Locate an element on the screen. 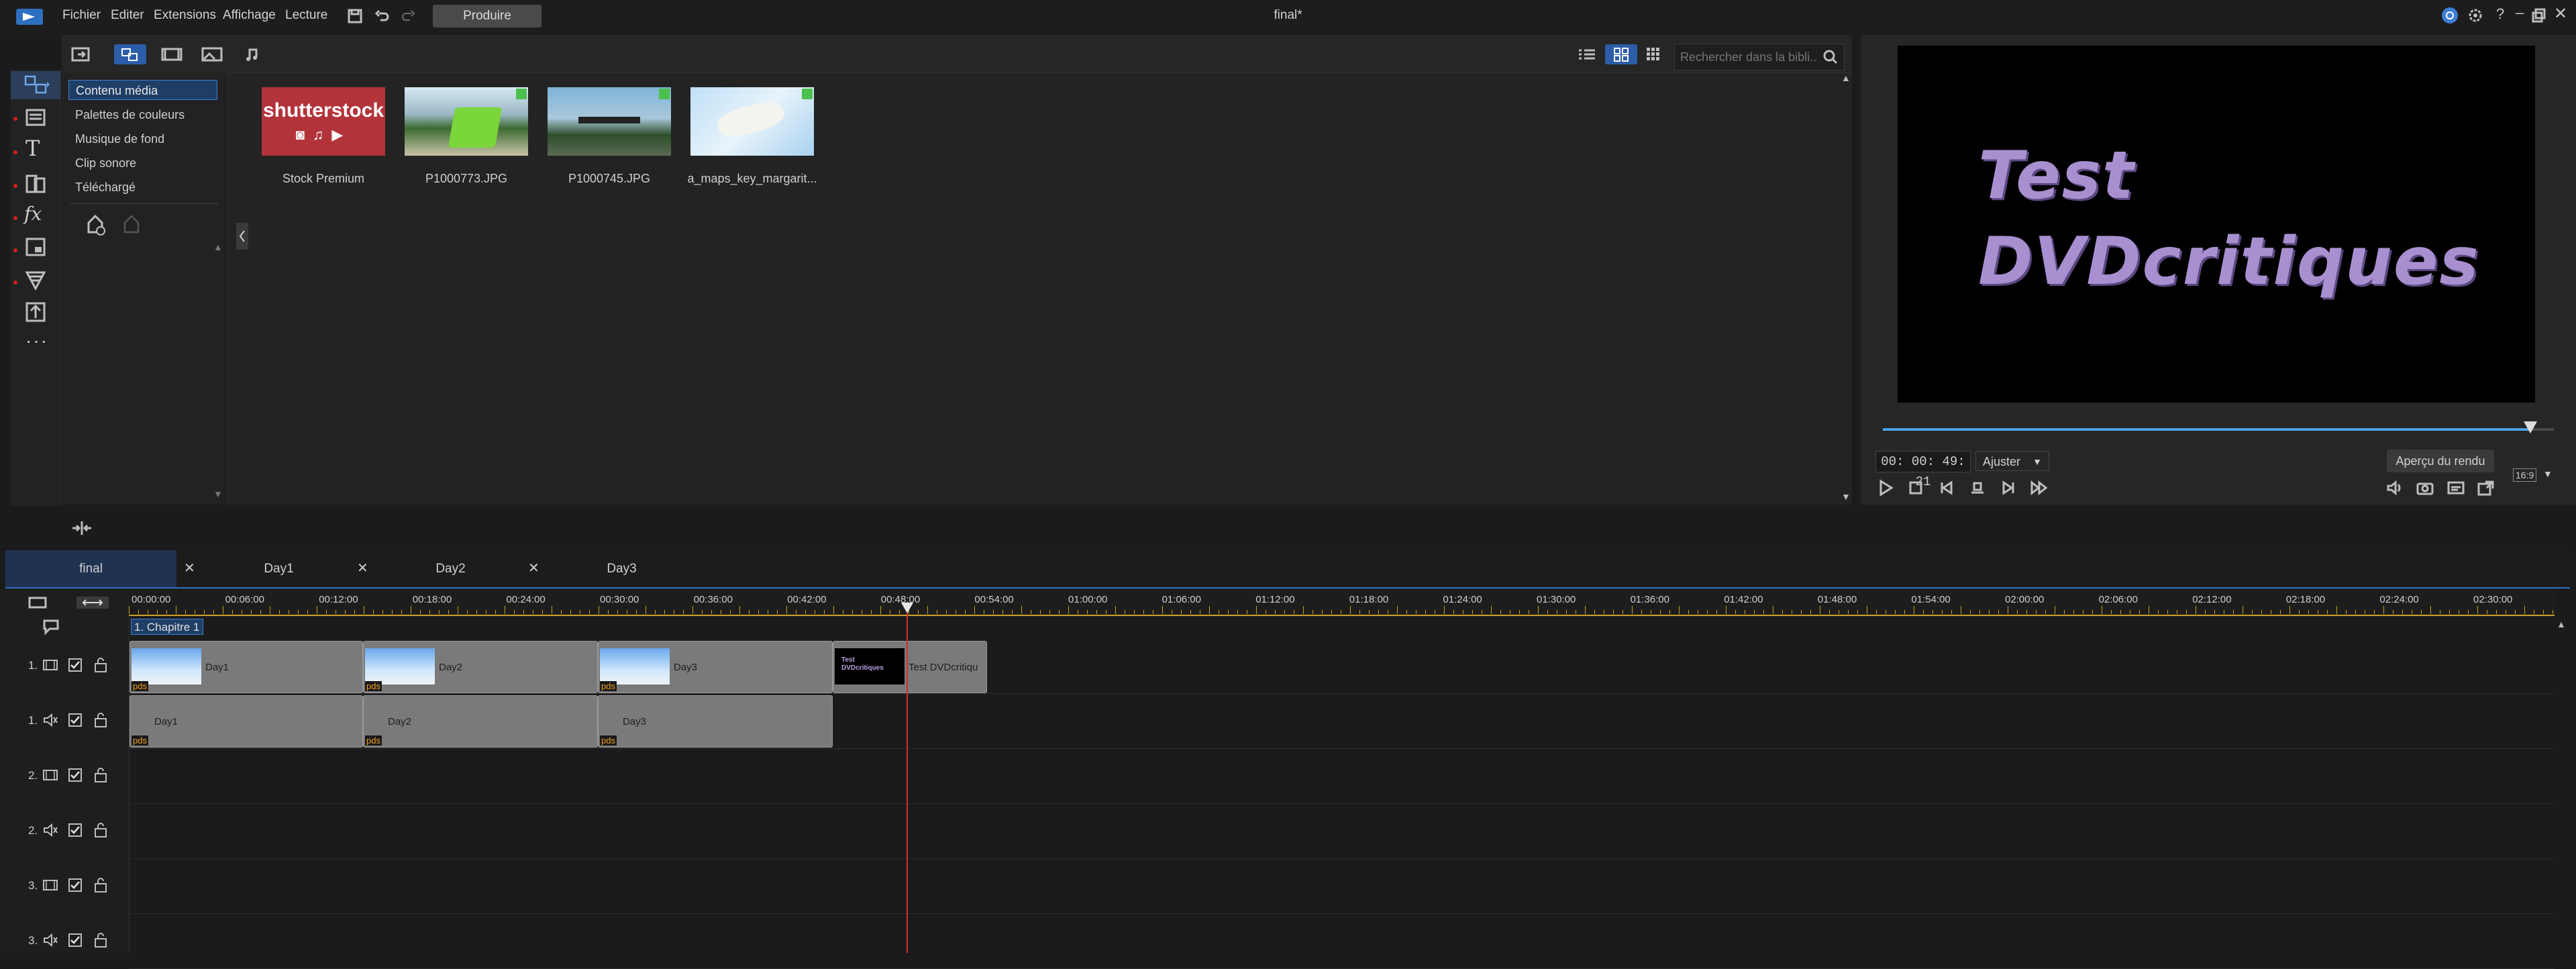  list-view-icon is located at coordinates (1587, 54).